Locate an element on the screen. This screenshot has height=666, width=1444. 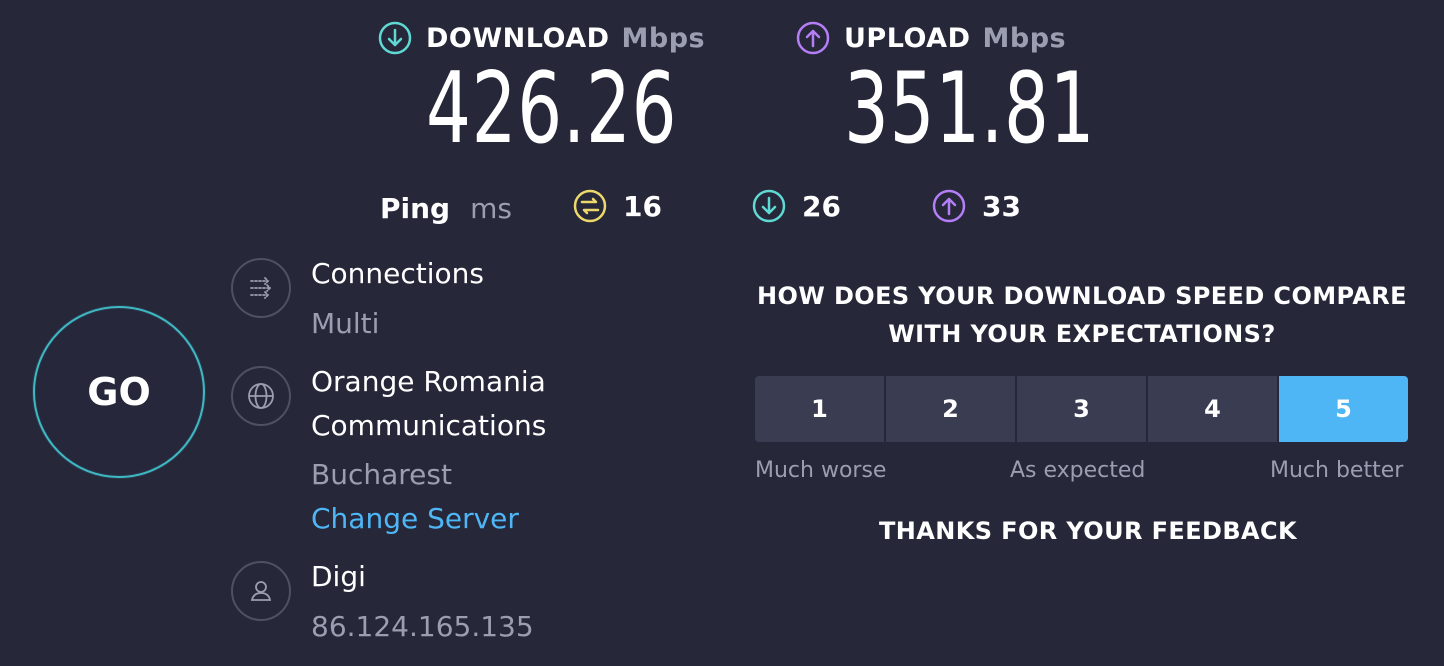
provider-ip: 86.124.165.135 is located at coordinates (422, 626).